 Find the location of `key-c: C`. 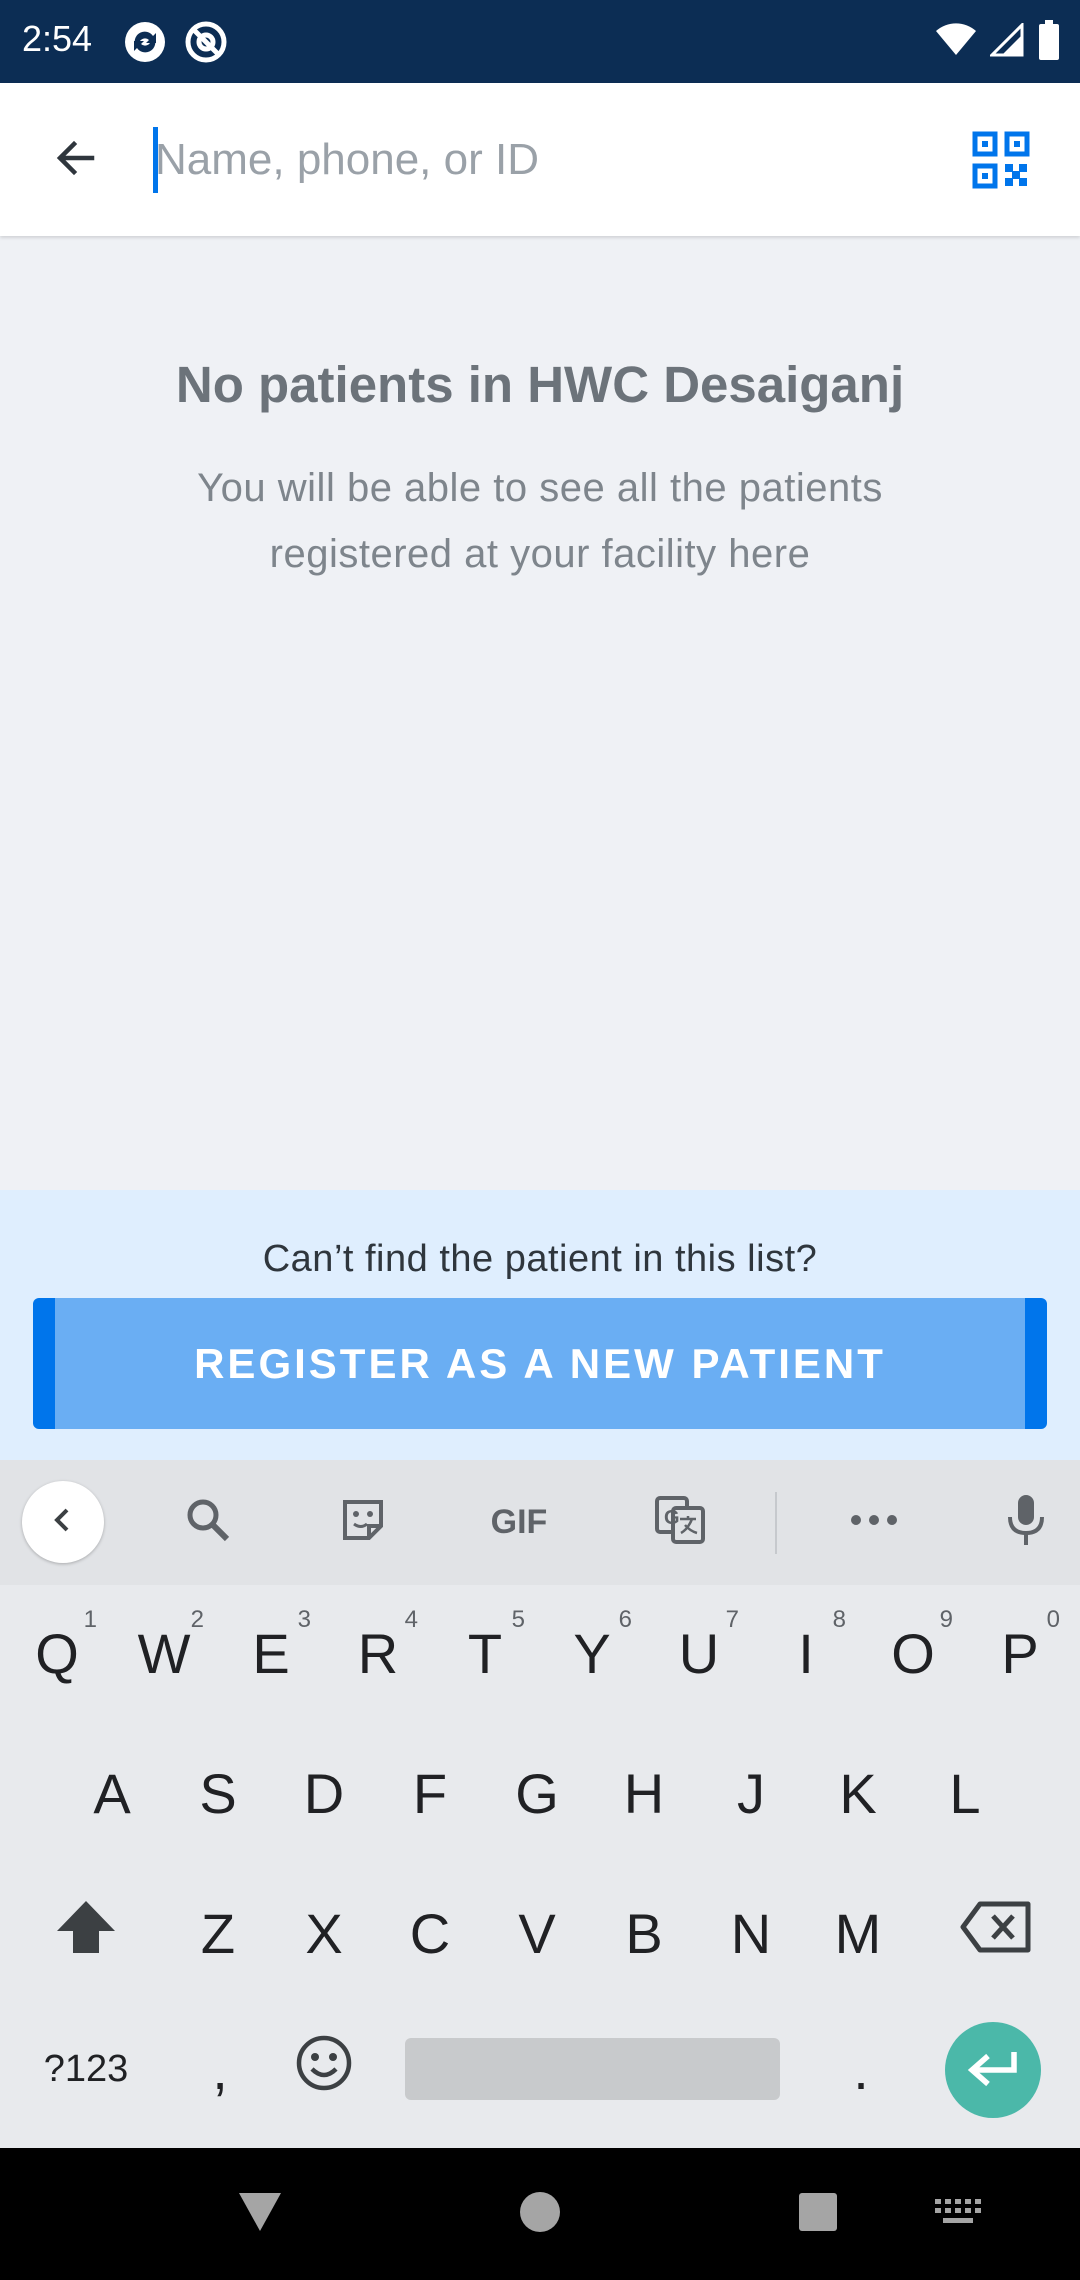

key-c: C is located at coordinates (430, 1933).